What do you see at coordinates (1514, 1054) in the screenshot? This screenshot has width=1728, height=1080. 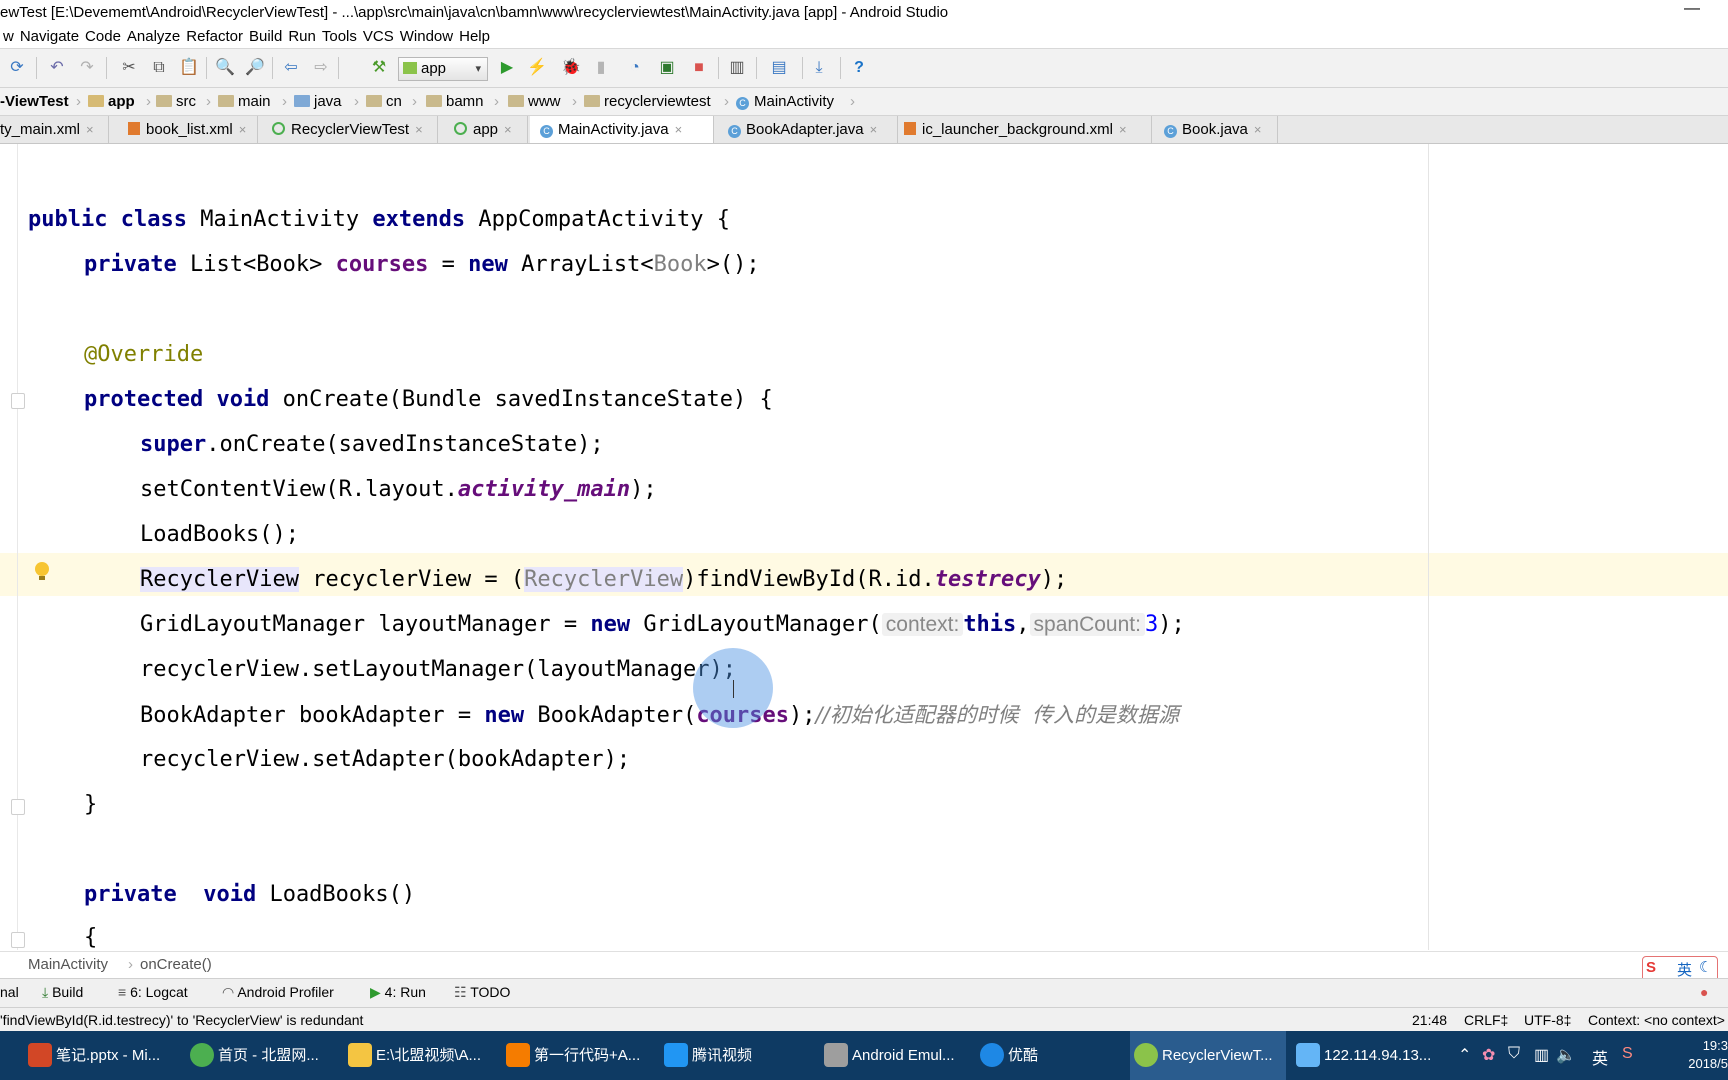 I see `shield-icon: ⛉` at bounding box center [1514, 1054].